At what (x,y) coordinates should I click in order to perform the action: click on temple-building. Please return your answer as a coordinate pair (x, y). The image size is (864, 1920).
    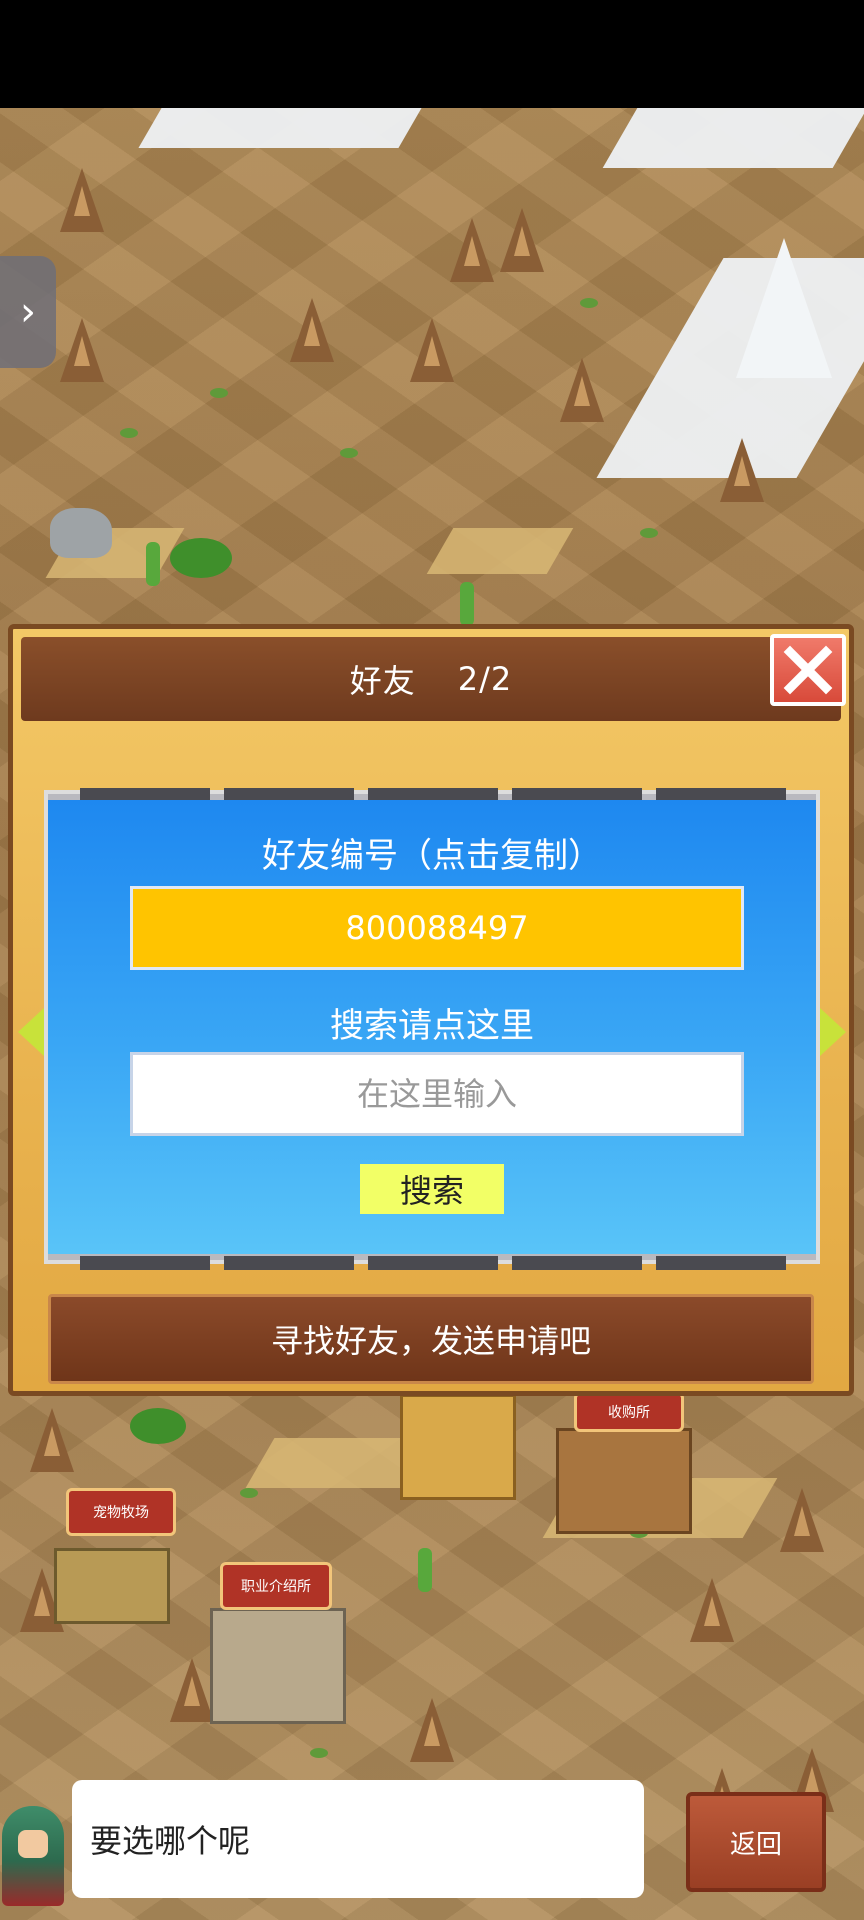
    Looking at the image, I should click on (458, 1447).